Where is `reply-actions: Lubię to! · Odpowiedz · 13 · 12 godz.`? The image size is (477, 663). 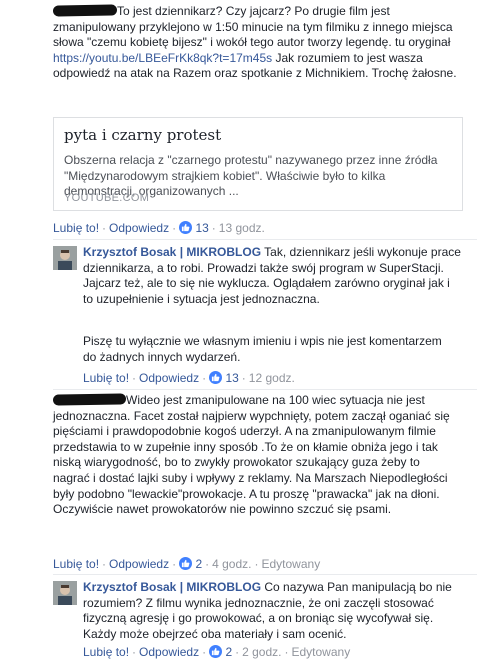
reply-actions: Lubię to! · Odpowiedz · 13 · 12 godz. is located at coordinates (189, 378).